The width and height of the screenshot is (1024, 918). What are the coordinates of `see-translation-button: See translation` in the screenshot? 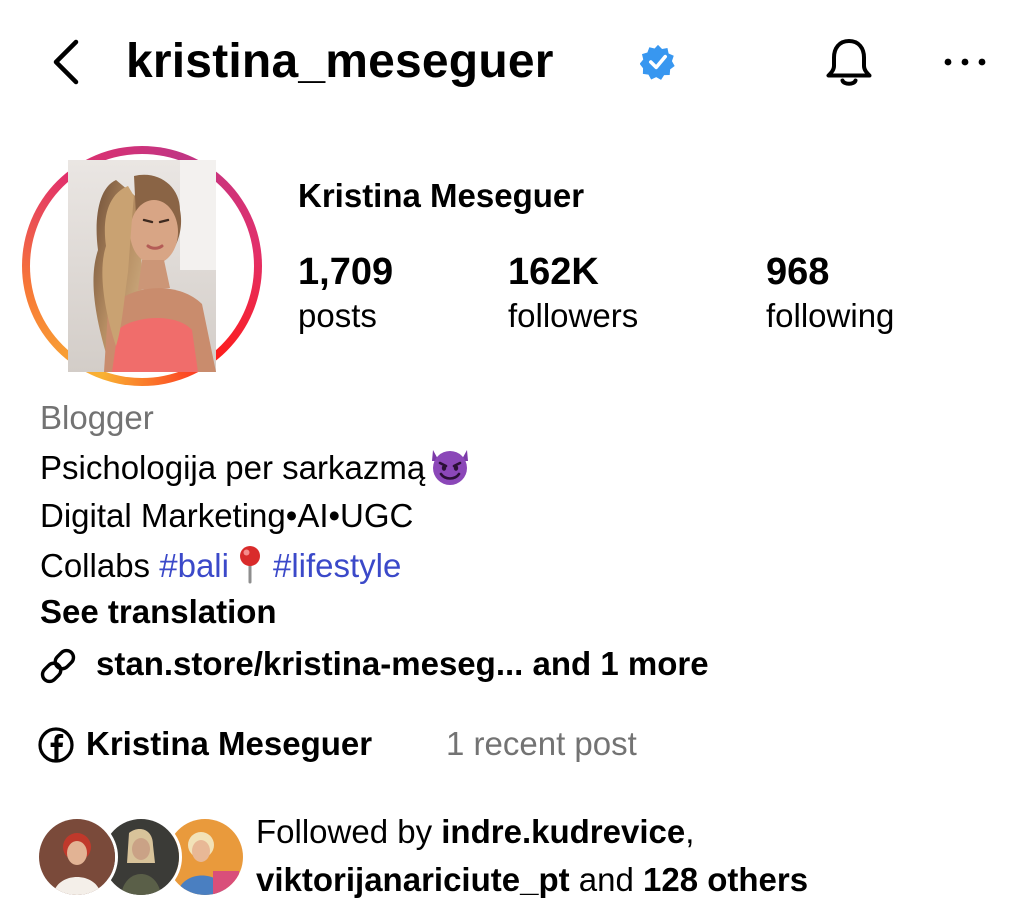 It's located at (158, 612).